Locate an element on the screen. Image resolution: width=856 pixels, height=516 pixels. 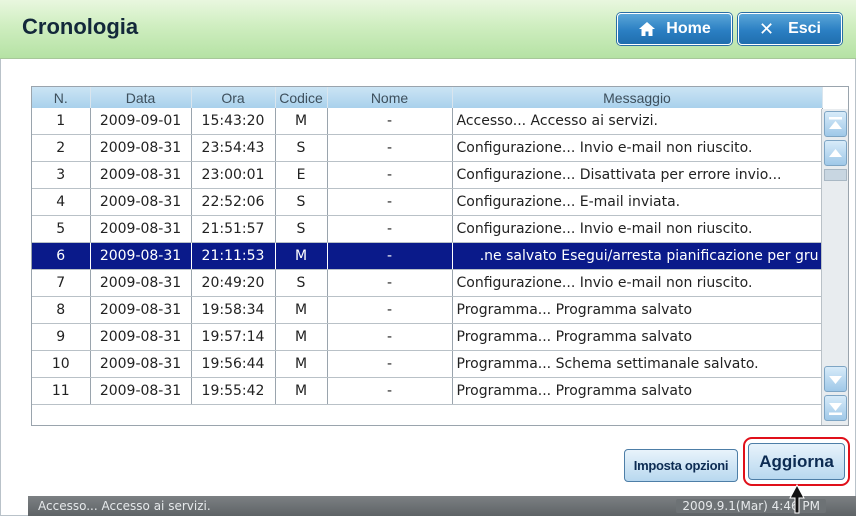
column-header-n: N. is located at coordinates (61, 97).